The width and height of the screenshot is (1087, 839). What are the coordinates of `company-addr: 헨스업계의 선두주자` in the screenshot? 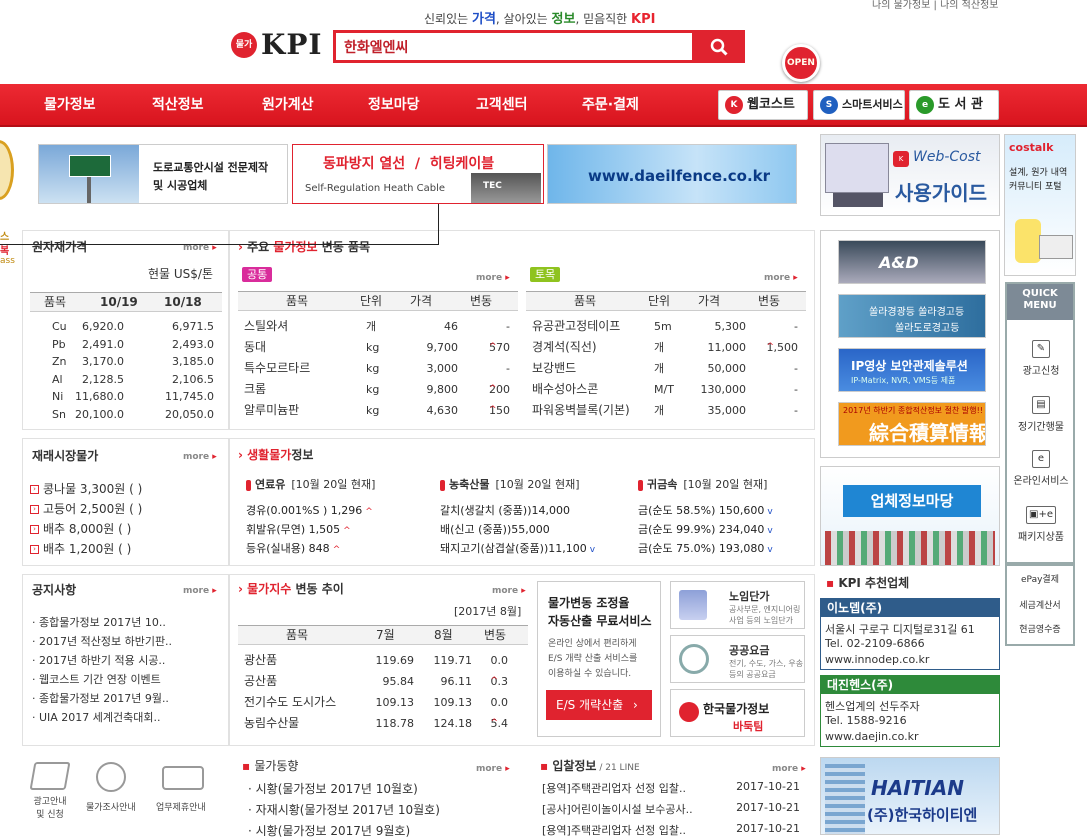 It's located at (872, 706).